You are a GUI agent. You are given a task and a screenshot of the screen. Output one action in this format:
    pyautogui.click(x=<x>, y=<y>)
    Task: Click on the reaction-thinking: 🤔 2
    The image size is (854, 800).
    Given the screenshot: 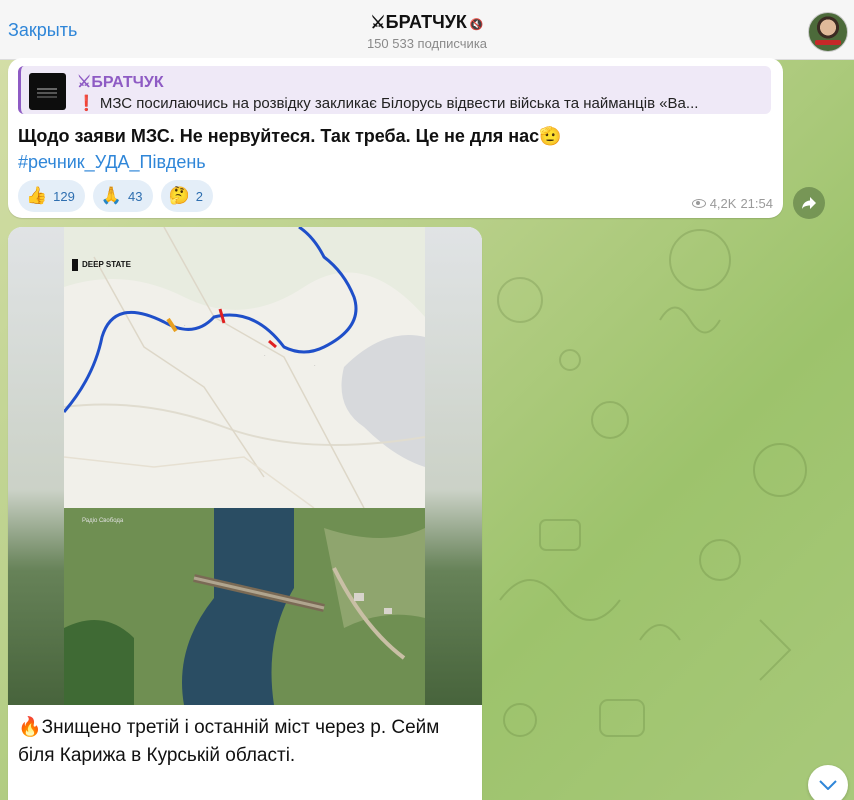 What is the action you would take?
    pyautogui.click(x=186, y=196)
    